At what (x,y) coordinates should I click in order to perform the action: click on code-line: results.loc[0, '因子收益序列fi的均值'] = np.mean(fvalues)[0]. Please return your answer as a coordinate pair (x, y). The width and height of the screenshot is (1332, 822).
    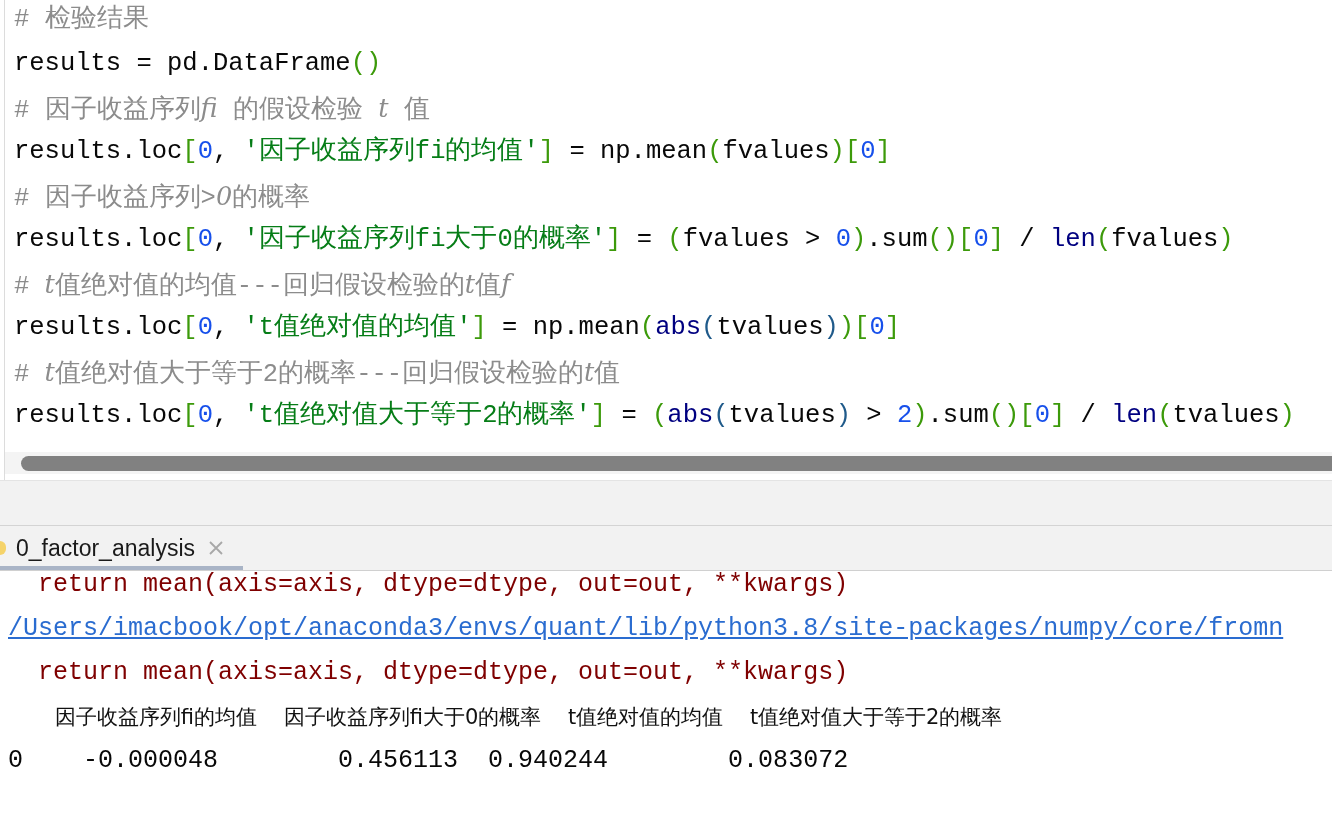
    Looking at the image, I should click on (452, 151).